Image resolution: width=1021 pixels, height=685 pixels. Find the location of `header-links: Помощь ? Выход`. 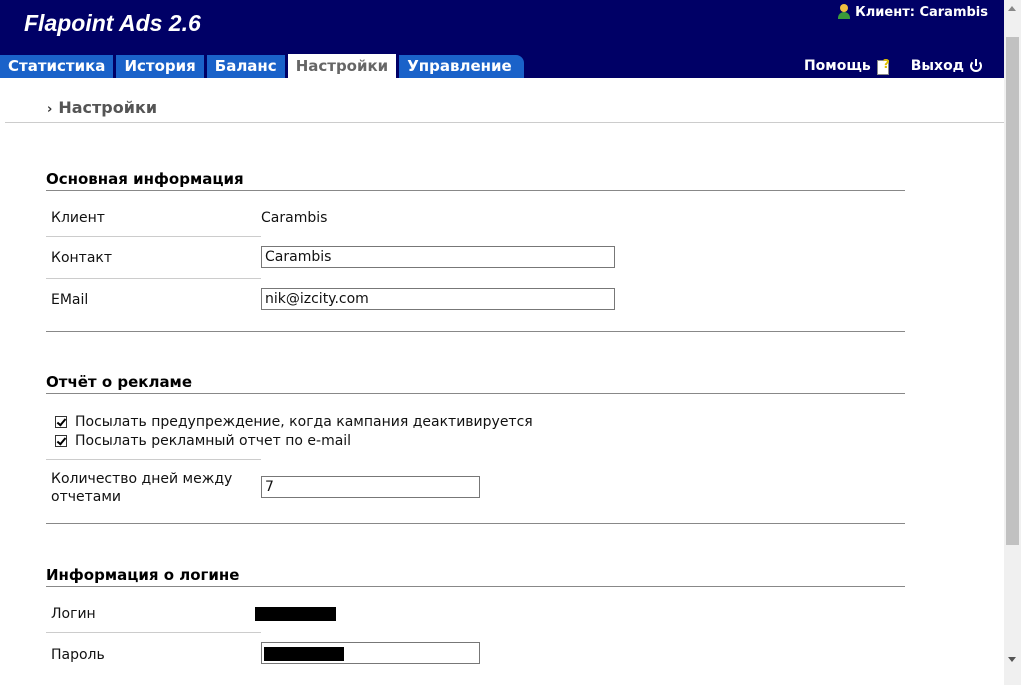

header-links: Помощь ? Выход is located at coordinates (892, 66).